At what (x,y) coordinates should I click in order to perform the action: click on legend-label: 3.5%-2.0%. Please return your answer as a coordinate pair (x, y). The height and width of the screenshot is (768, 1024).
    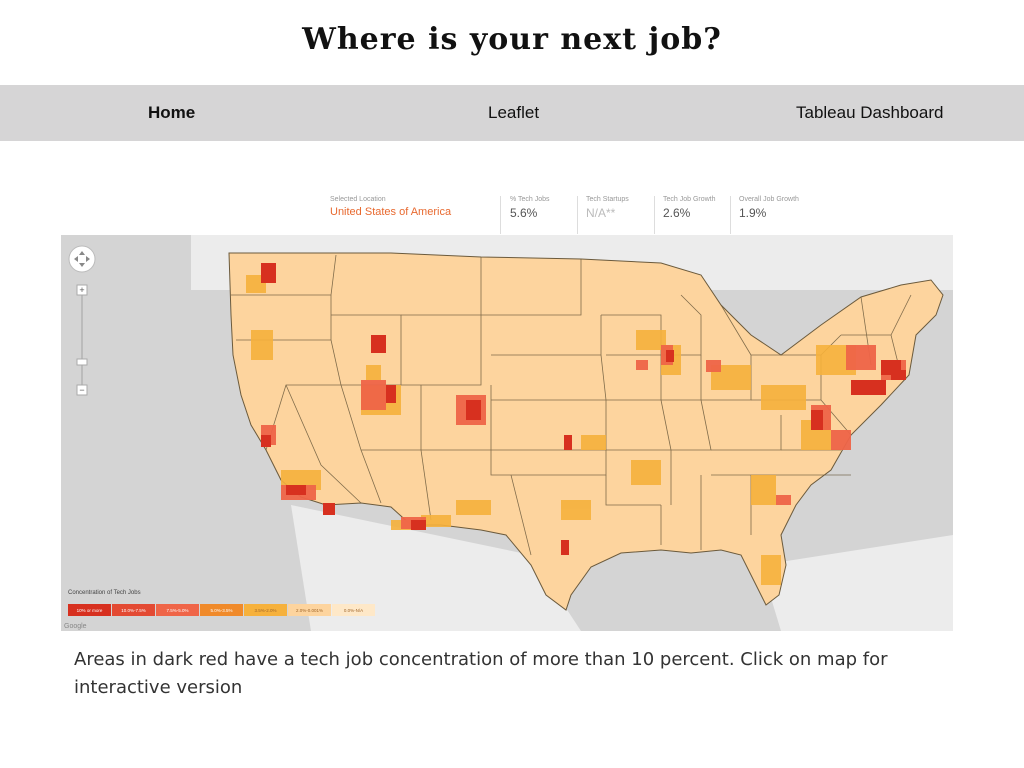
    Looking at the image, I should click on (265, 610).